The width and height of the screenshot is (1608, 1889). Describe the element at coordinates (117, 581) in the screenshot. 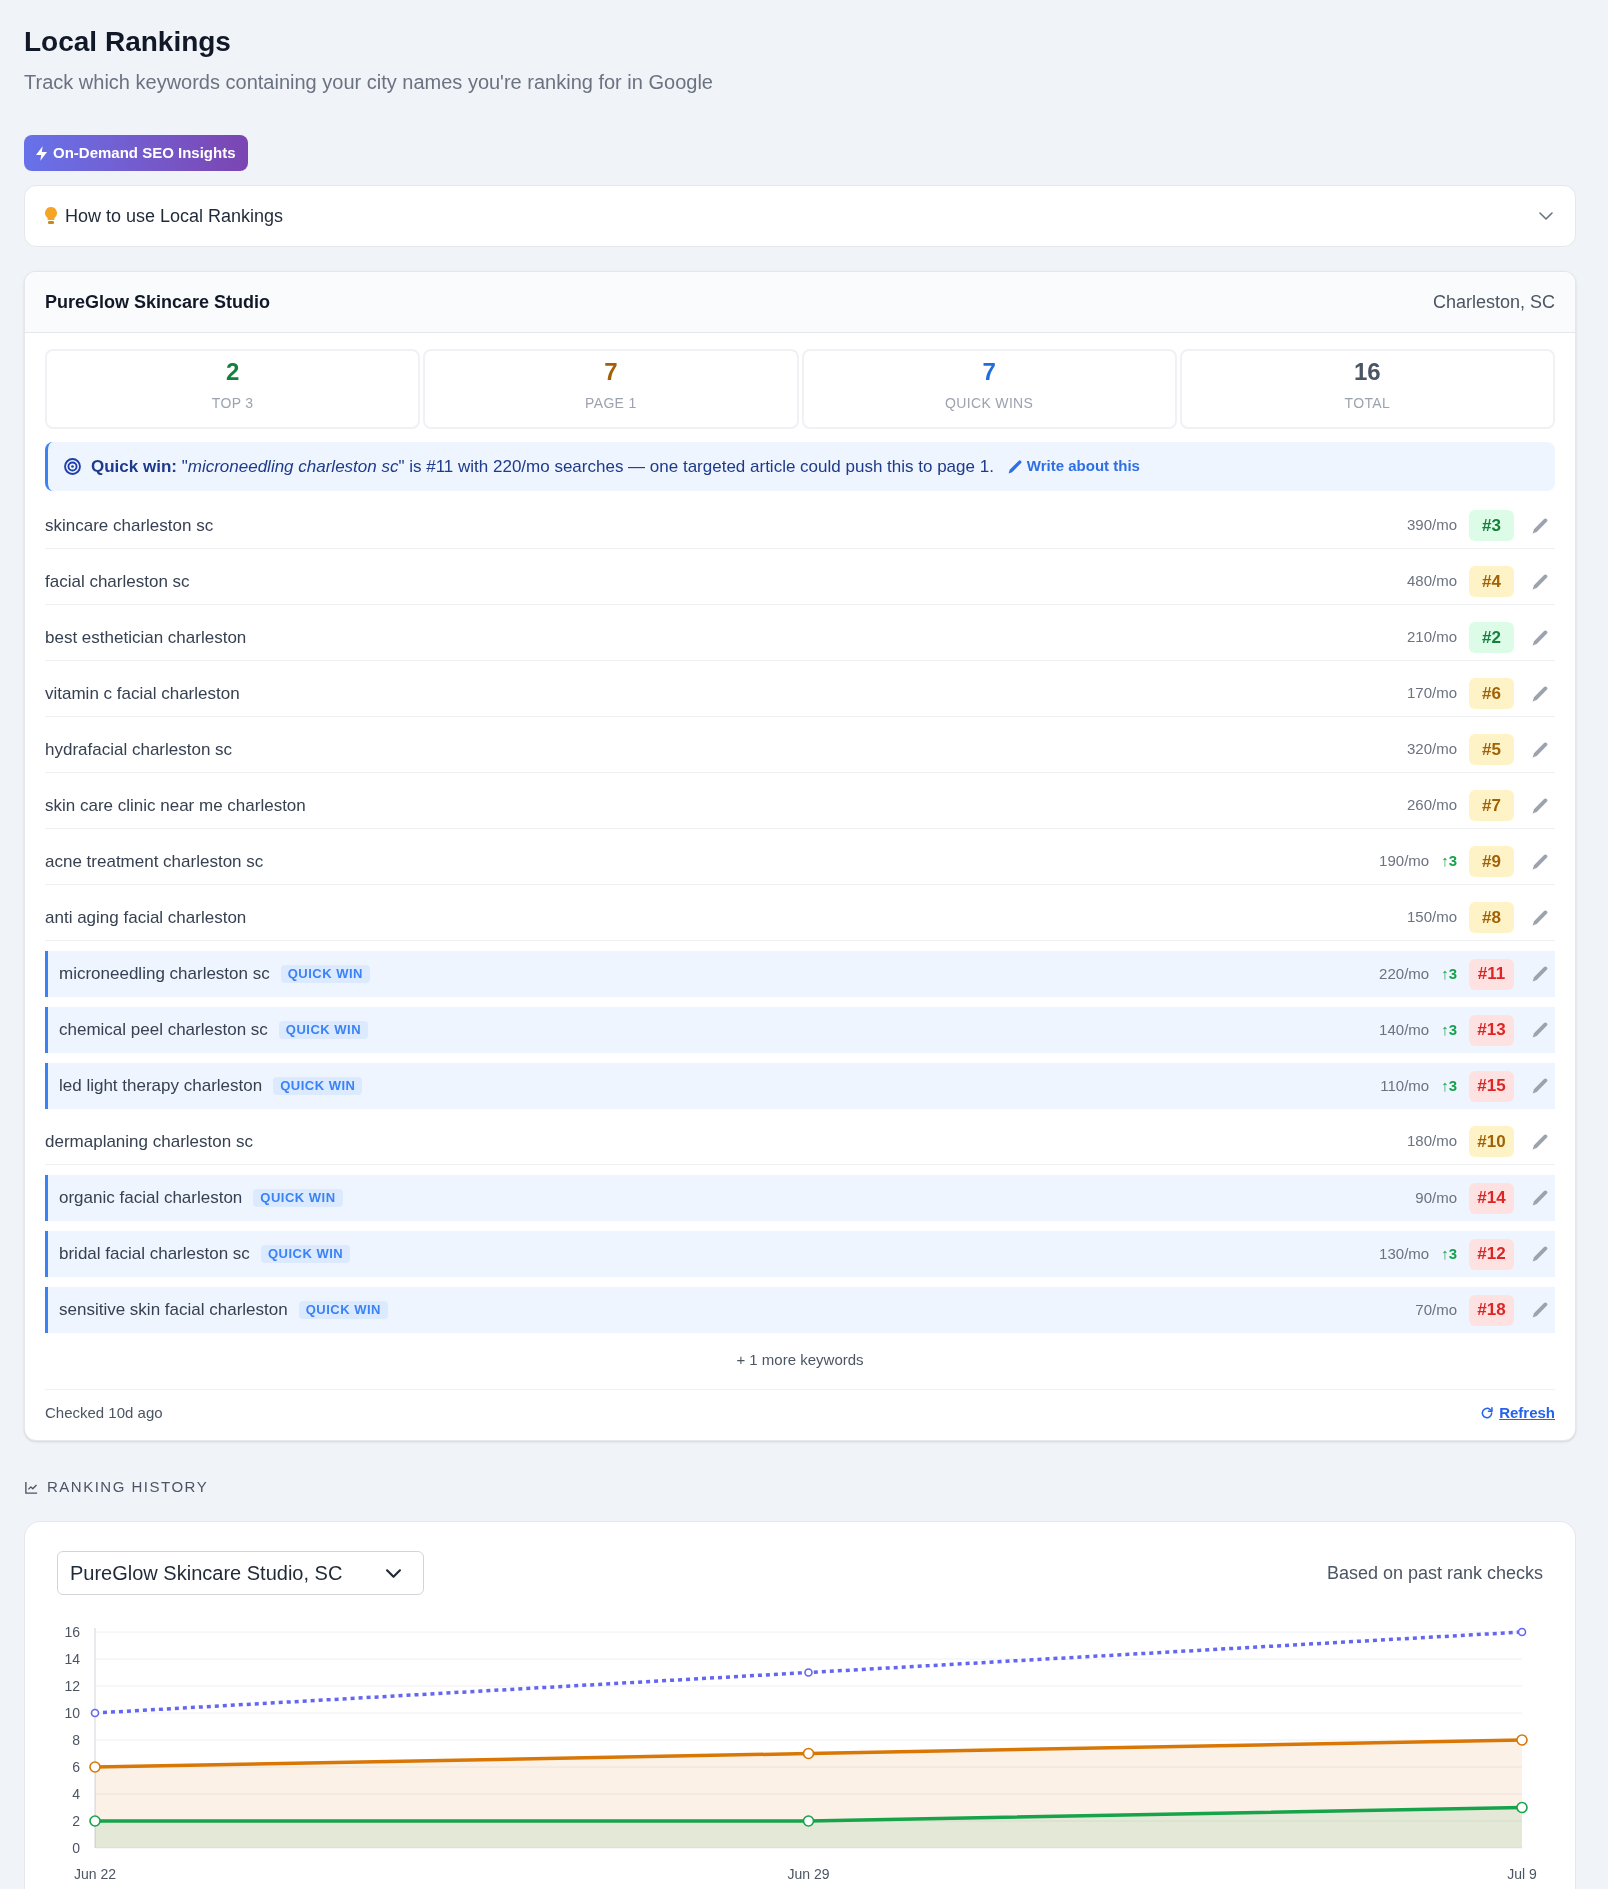

I see `keyword-text: facial charleston sc` at that location.